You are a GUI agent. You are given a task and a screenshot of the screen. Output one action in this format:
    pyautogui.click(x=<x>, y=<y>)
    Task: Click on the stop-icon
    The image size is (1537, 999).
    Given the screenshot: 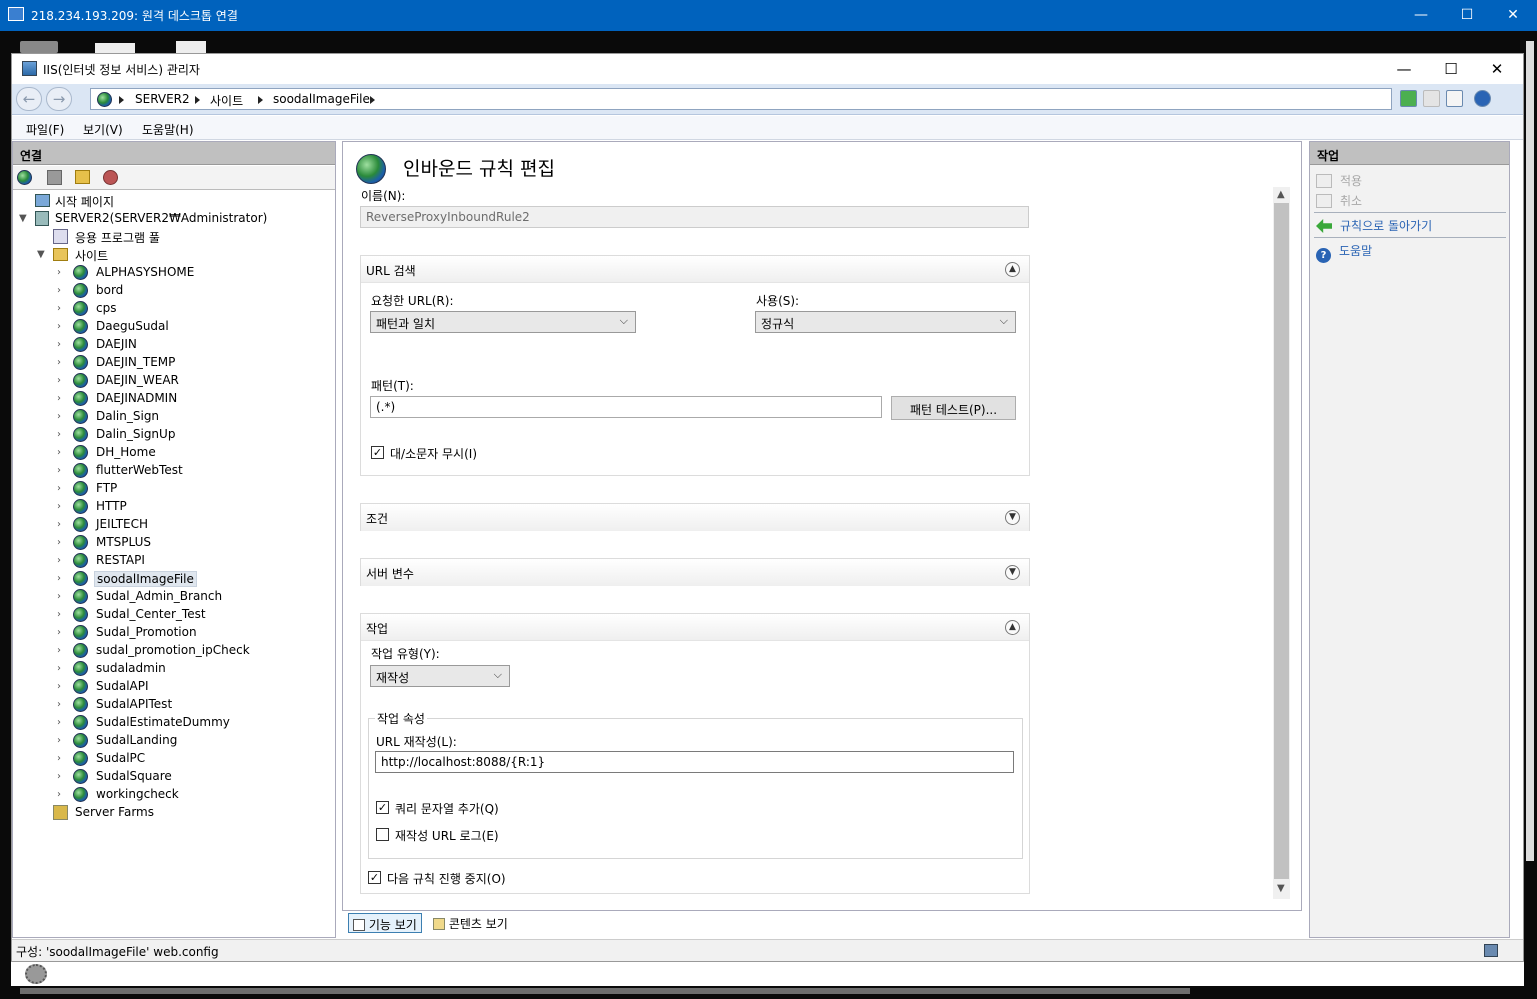 What is the action you would take?
    pyautogui.click(x=1431, y=98)
    